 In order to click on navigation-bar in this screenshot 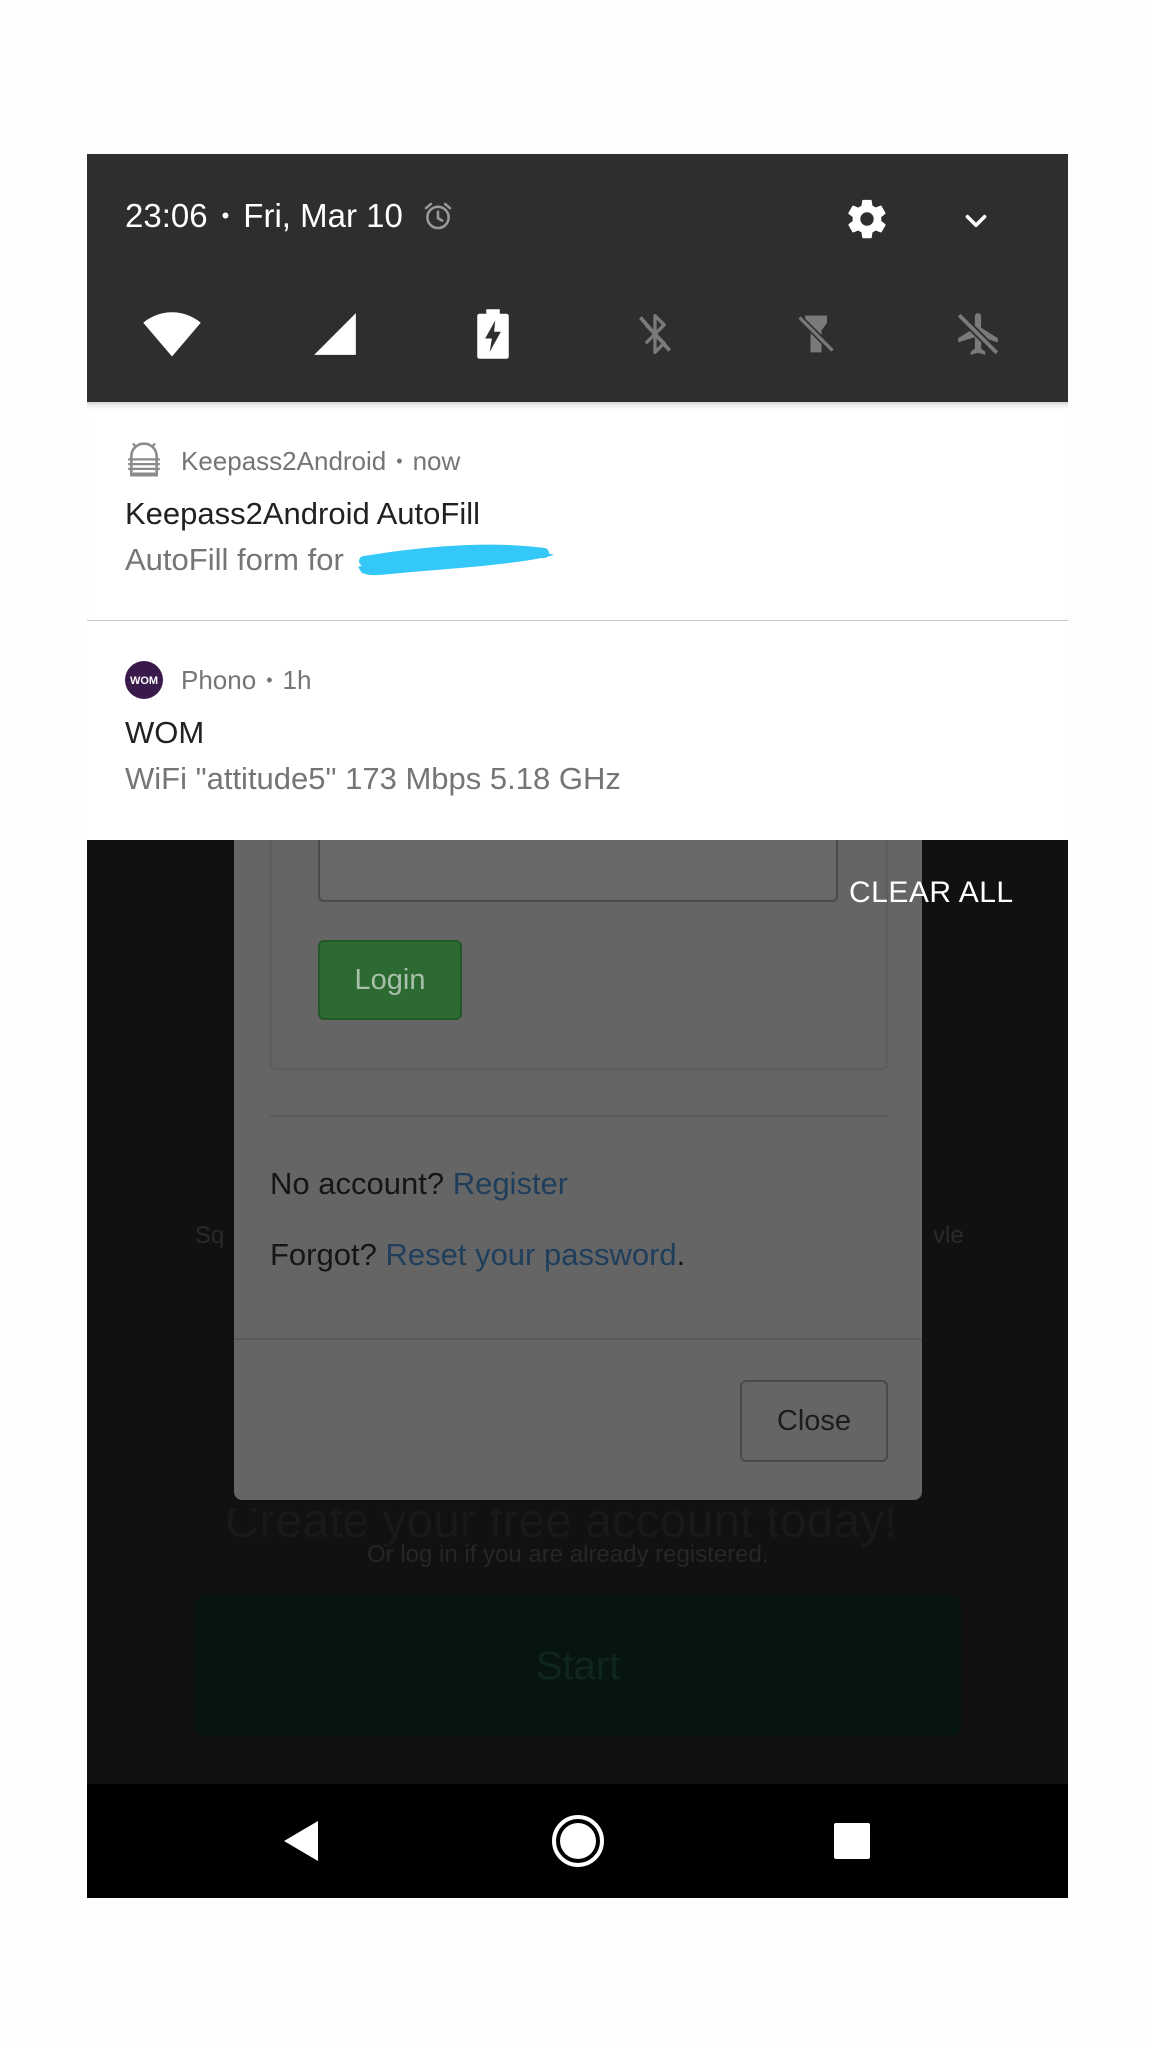, I will do `click(577, 1841)`.